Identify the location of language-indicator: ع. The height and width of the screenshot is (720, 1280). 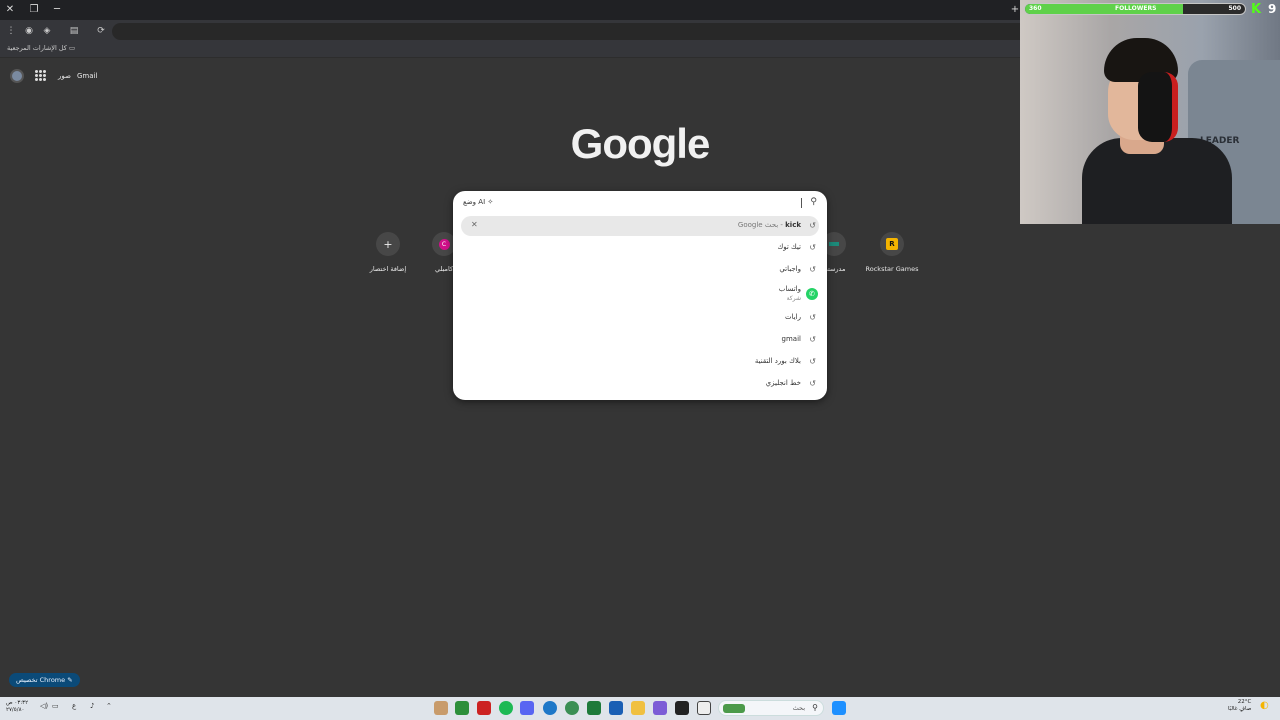
(74, 706).